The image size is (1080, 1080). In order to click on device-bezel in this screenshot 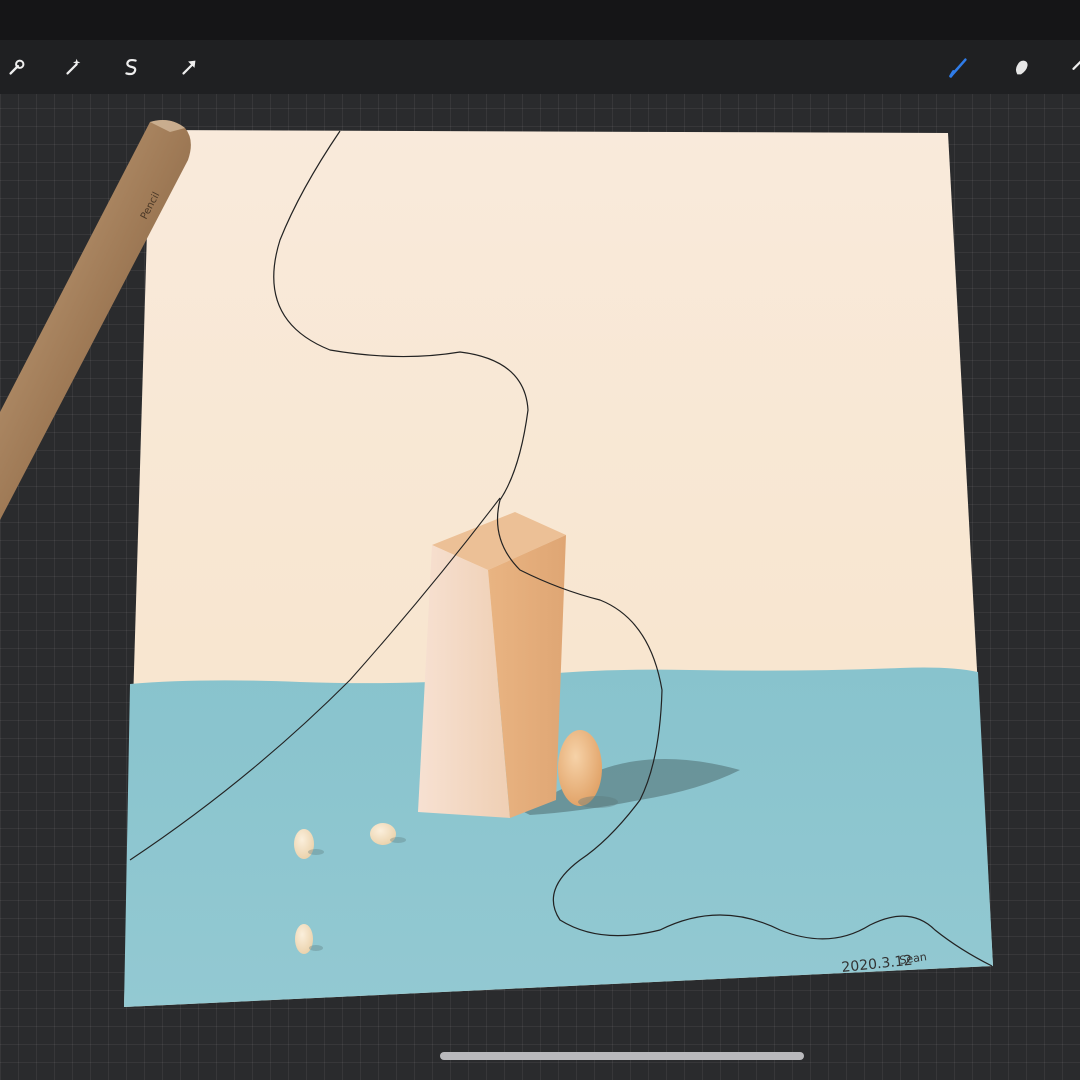, I will do `click(540, 20)`.